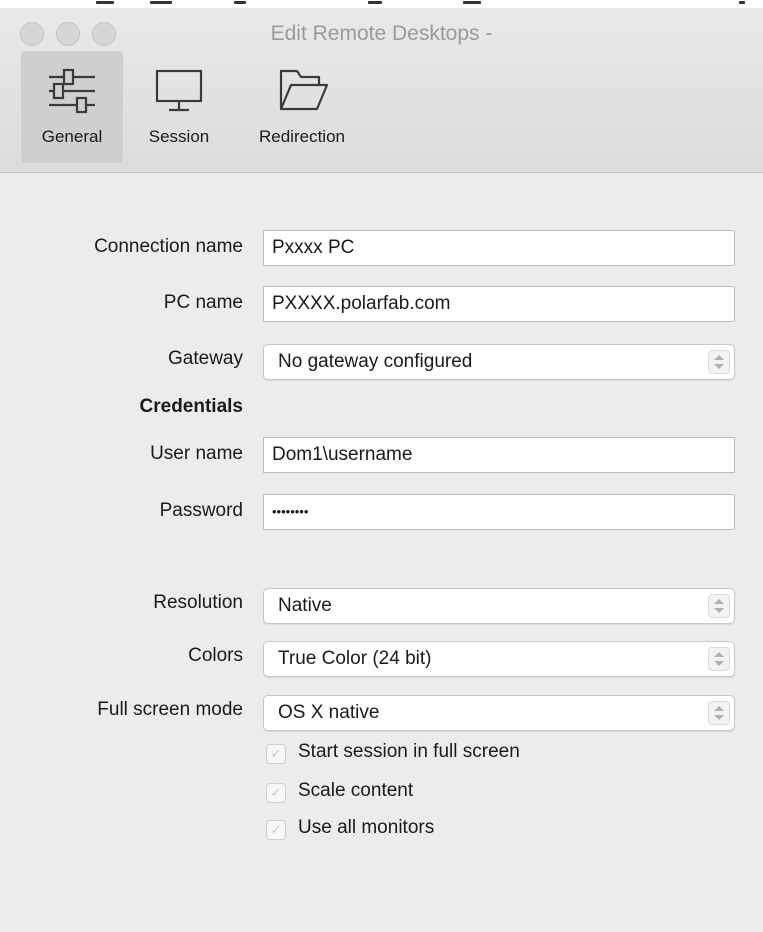 The height and width of the screenshot is (932, 763). I want to click on tab-redirection: Redirection, so click(302, 107).